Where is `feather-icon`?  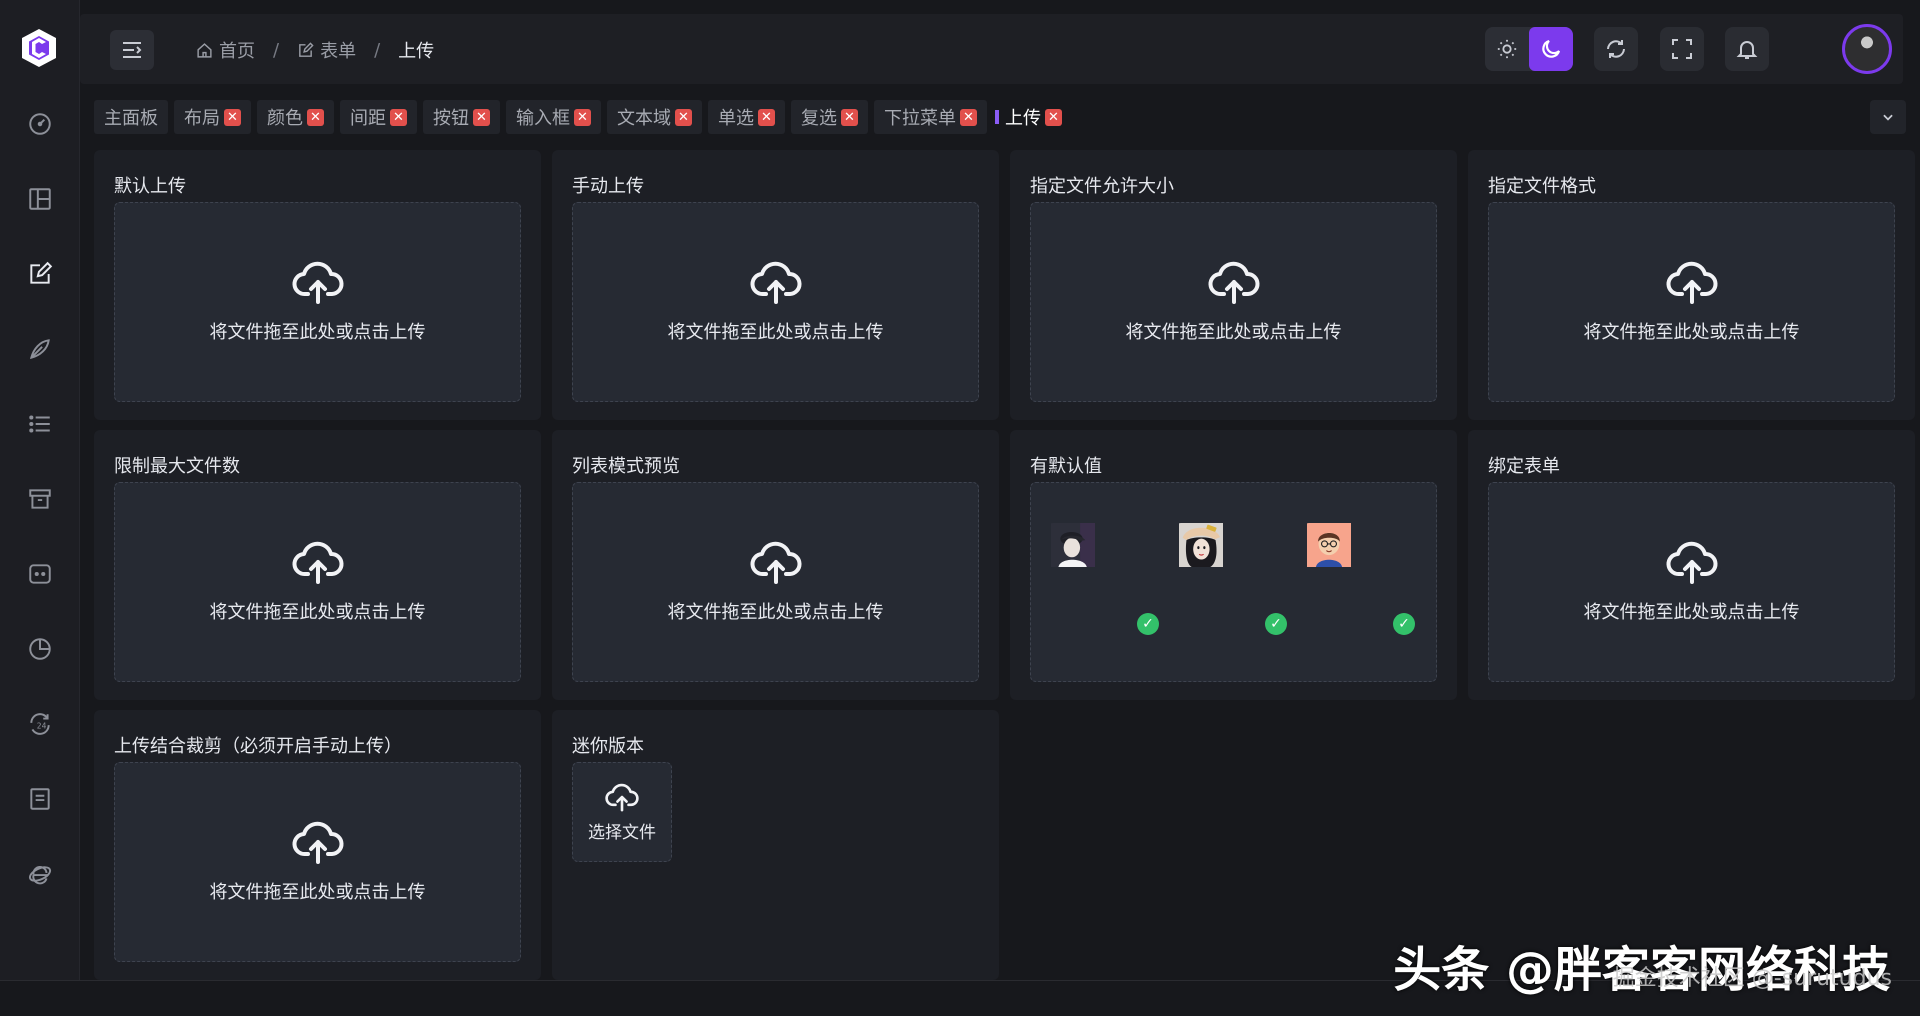 feather-icon is located at coordinates (40, 349).